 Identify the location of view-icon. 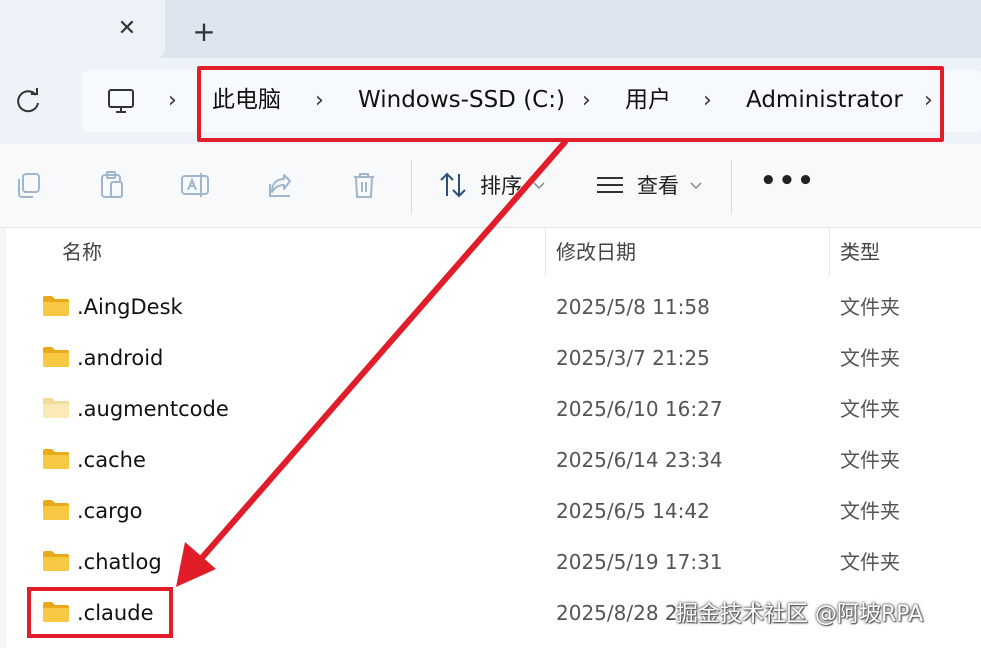
(610, 185).